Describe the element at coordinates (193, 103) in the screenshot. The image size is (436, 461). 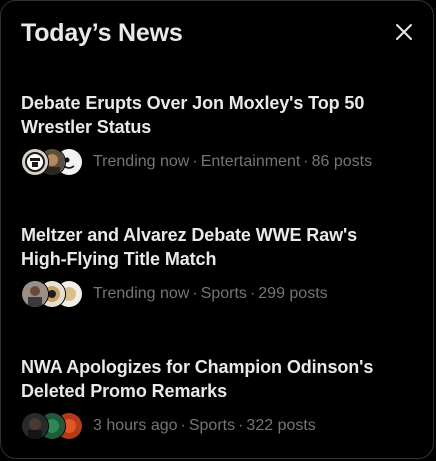
I see `news-headline-line: Debate Erupts Over Jon Moxley's Top 50` at that location.